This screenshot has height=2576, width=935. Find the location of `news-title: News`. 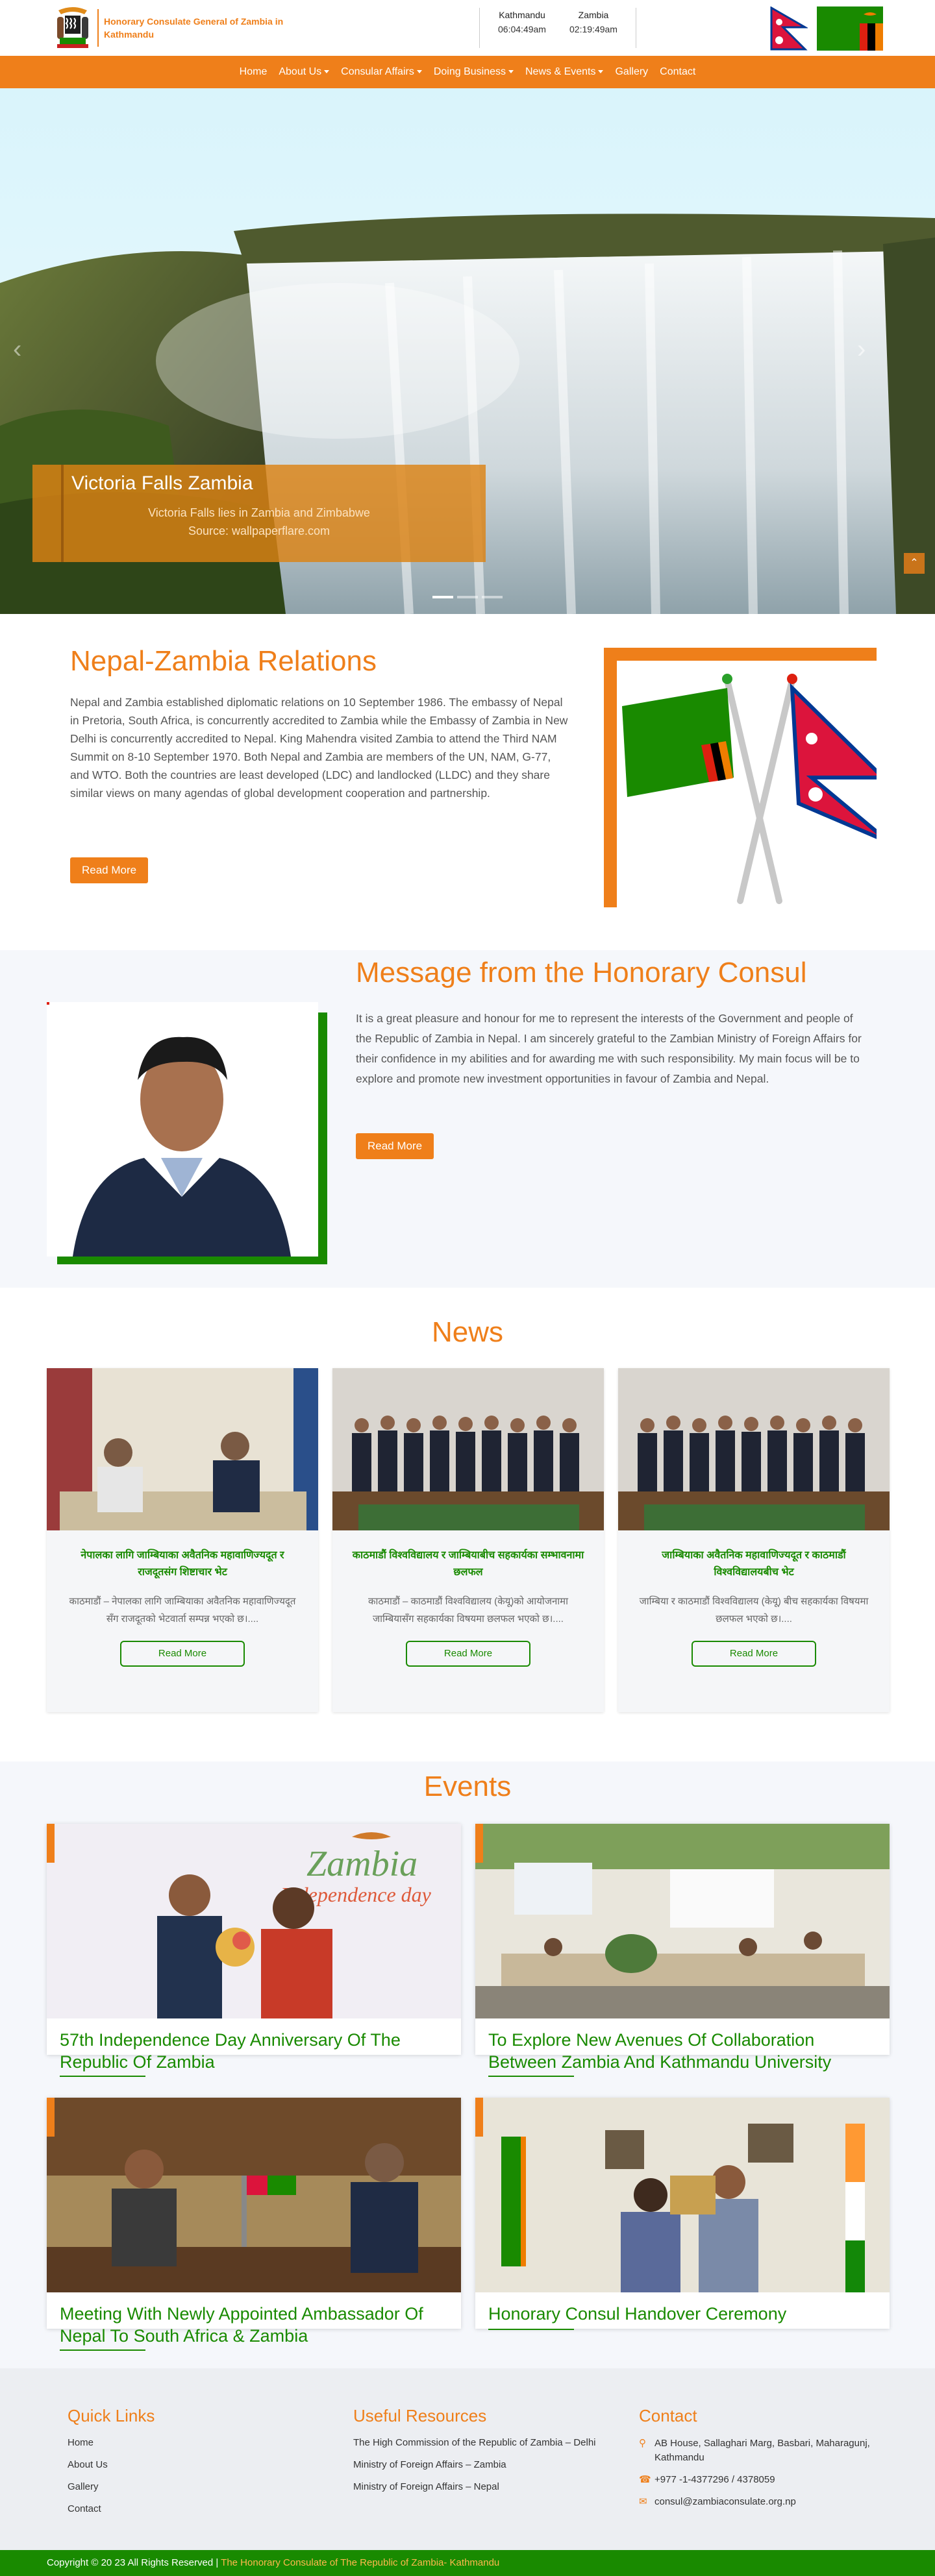

news-title: News is located at coordinates (467, 1332).